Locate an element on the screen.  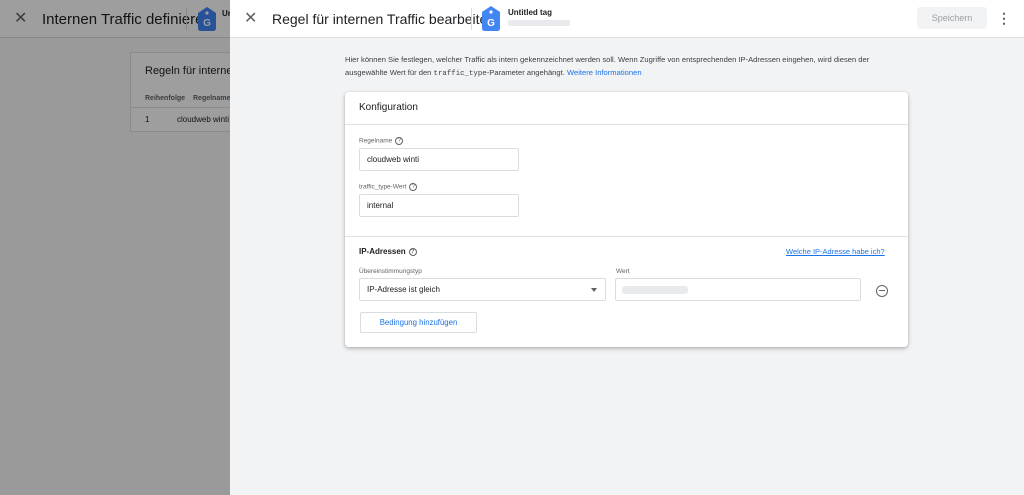
google-tag-icon: G is located at coordinates (491, 21).